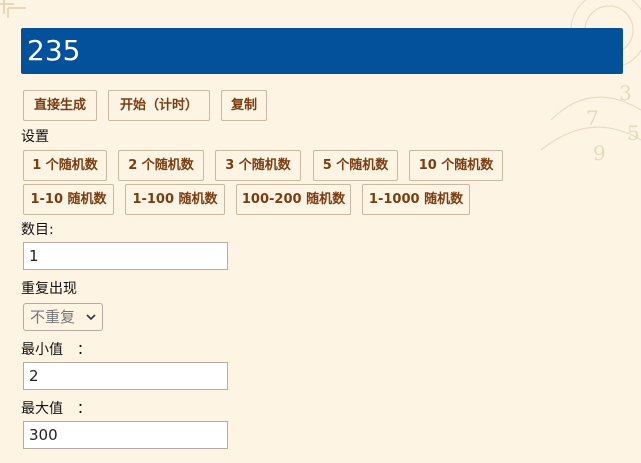 The image size is (641, 463). Describe the element at coordinates (161, 165) in the screenshot. I see `preset-2-random-button: 2 个随机数` at that location.